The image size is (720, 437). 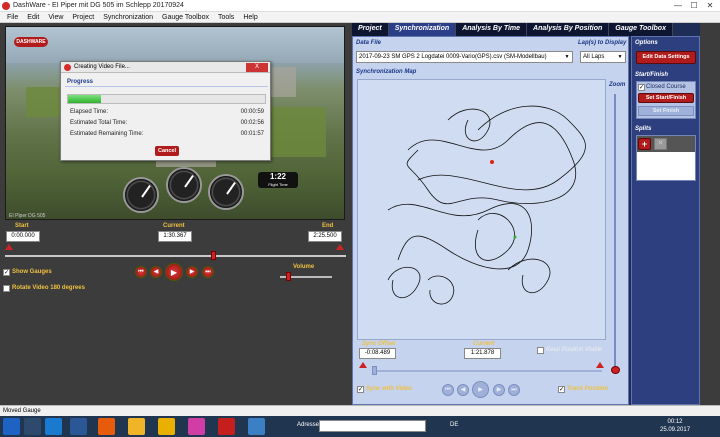 What do you see at coordinates (372, 426) in the screenshot?
I see `address-input` at bounding box center [372, 426].